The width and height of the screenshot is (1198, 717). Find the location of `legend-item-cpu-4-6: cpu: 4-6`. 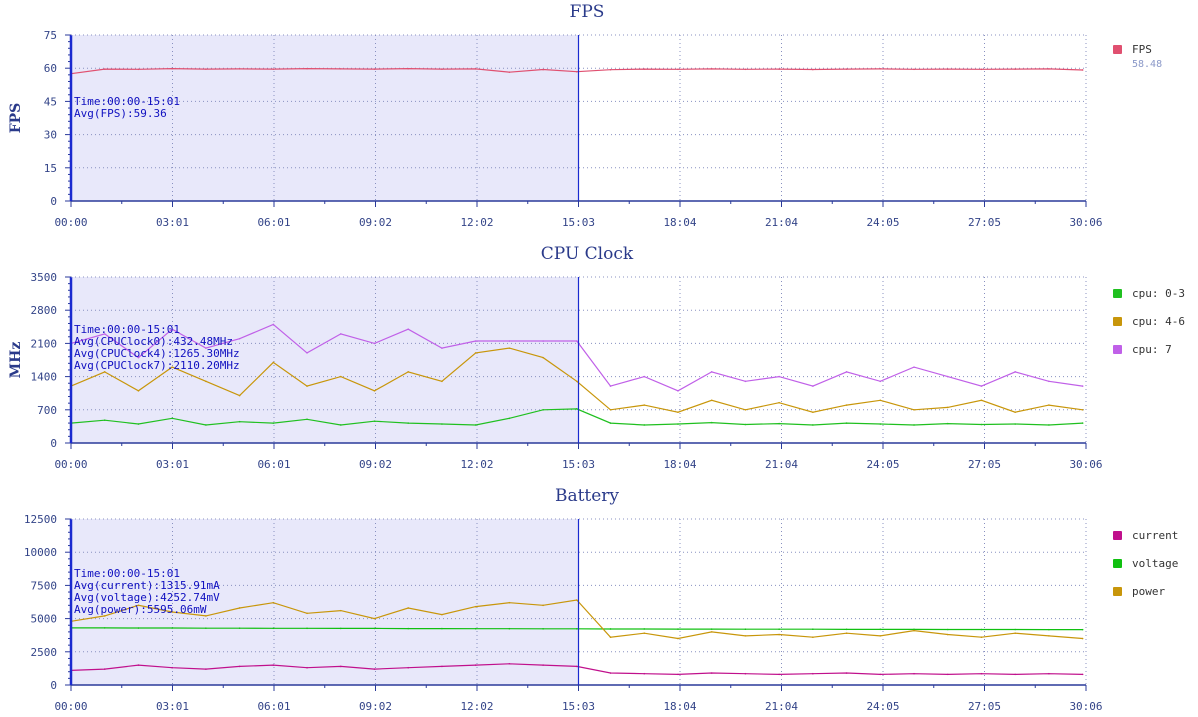

legend-item-cpu-4-6: cpu: 4-6 is located at coordinates (1149, 329).